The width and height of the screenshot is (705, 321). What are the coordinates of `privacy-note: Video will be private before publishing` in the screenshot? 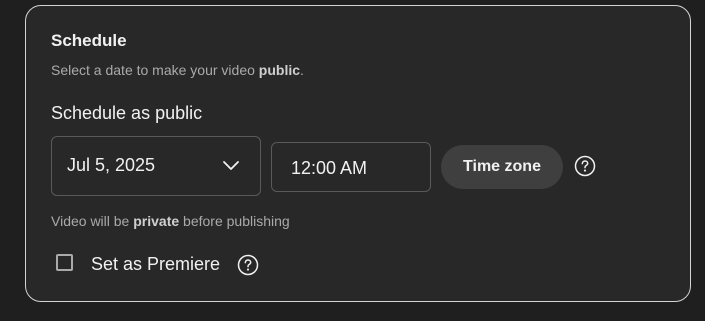 It's located at (170, 221).